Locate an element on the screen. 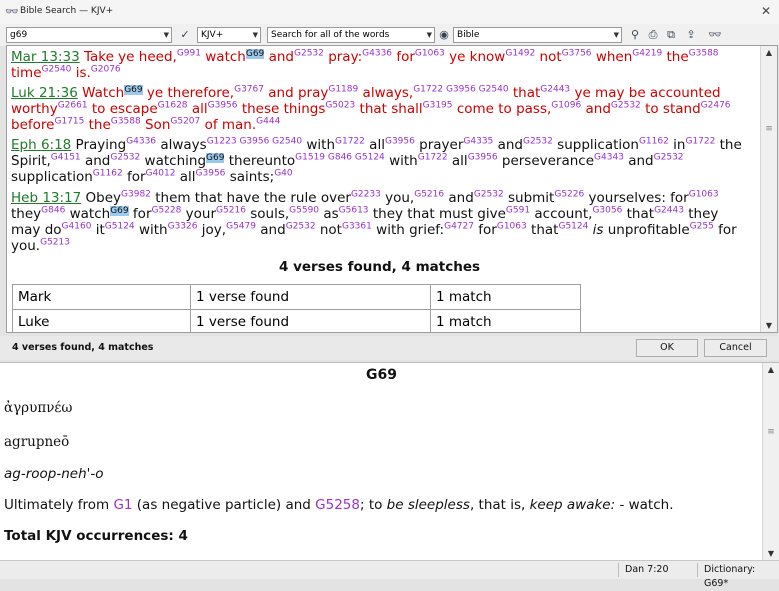 The height and width of the screenshot is (591, 779). results-summary: 4 verses found, 4 matches is located at coordinates (379, 267).